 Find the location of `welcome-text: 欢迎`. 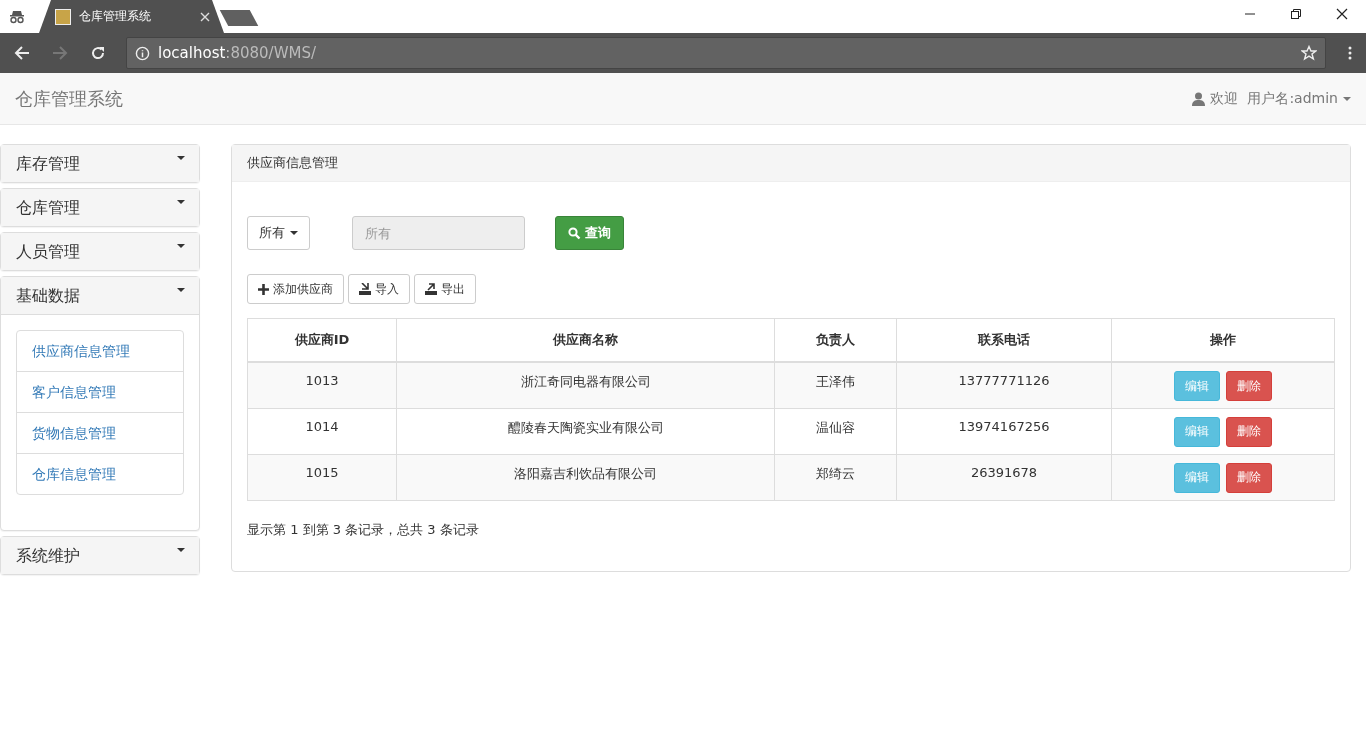

welcome-text: 欢迎 is located at coordinates (1224, 98).